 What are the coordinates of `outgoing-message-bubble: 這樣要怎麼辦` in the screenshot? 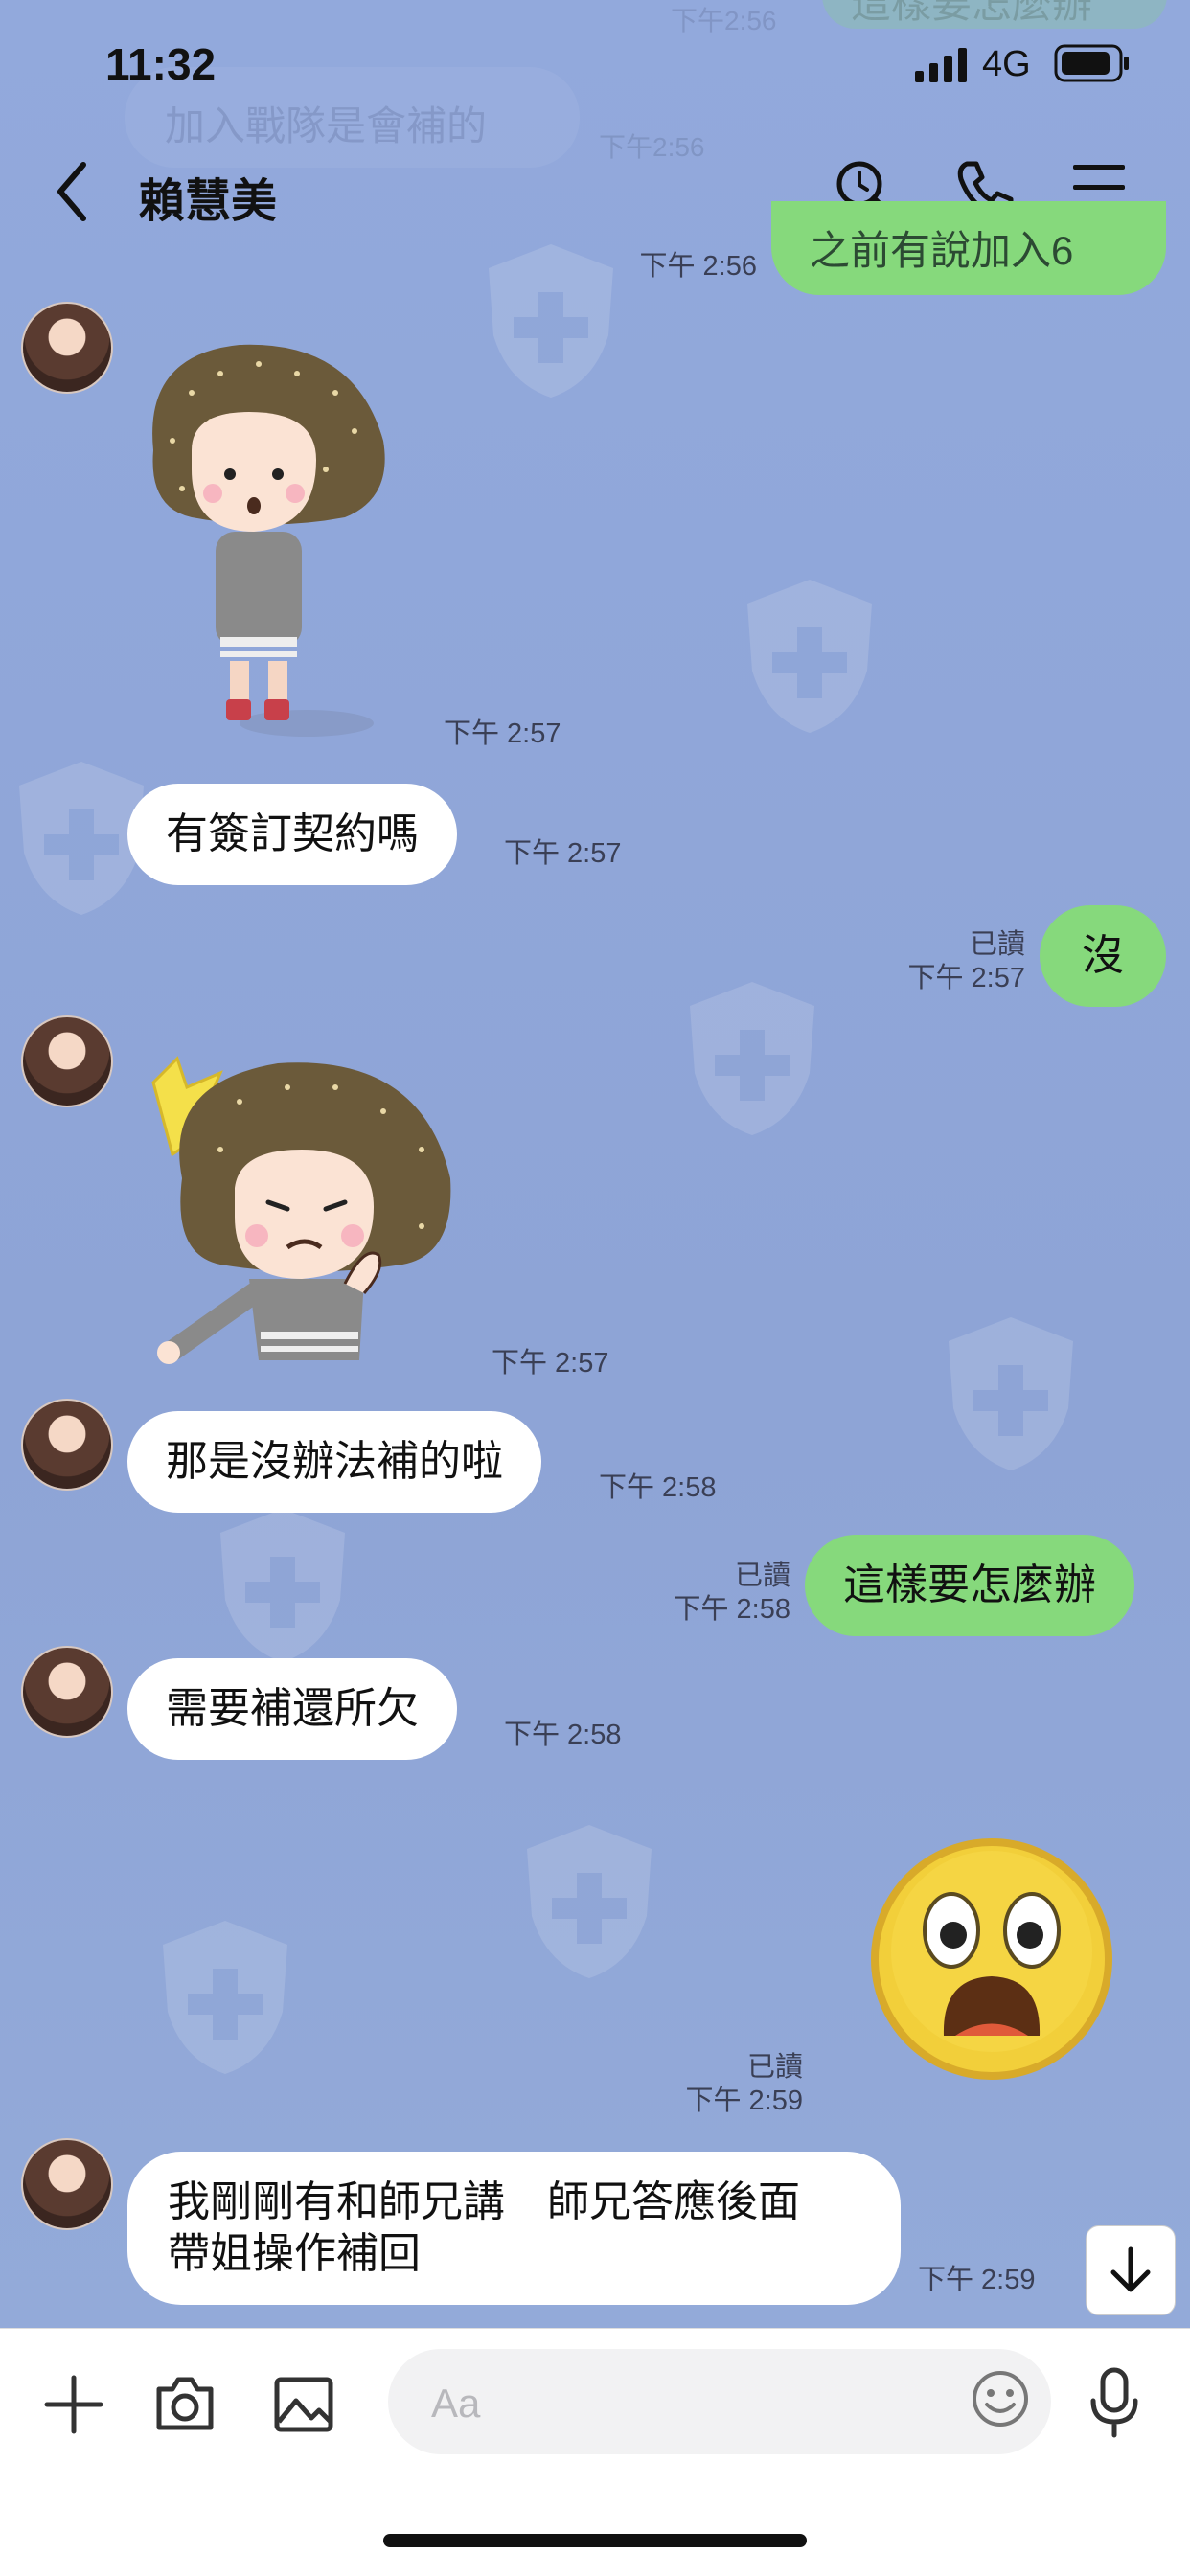 It's located at (969, 1585).